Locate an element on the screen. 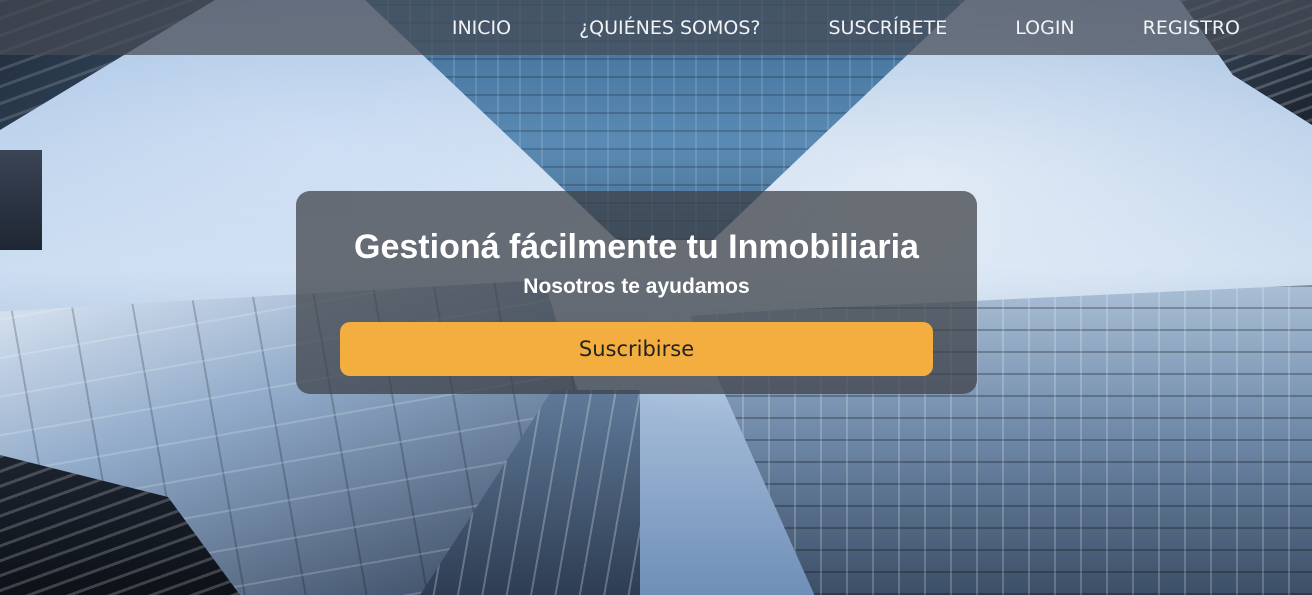 Image resolution: width=1312 pixels, height=595 pixels. nav-link-inicio: INICIO is located at coordinates (481, 28).